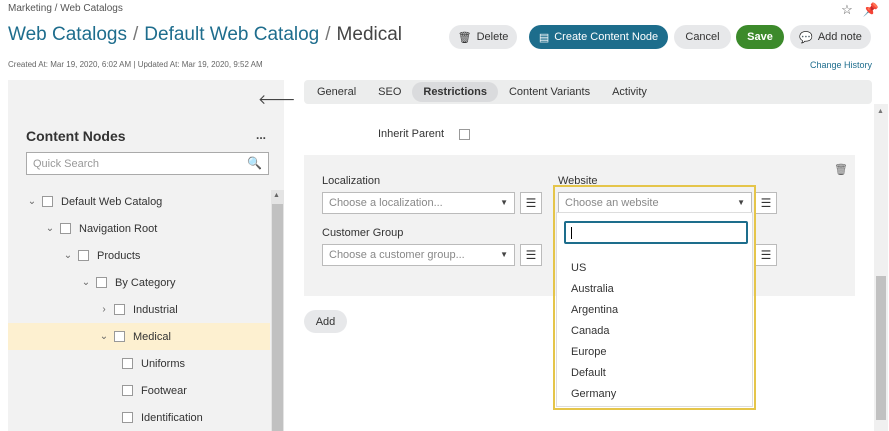 The width and height of the screenshot is (889, 431). What do you see at coordinates (254, 163) in the screenshot?
I see `search-icon: 🔍` at bounding box center [254, 163].